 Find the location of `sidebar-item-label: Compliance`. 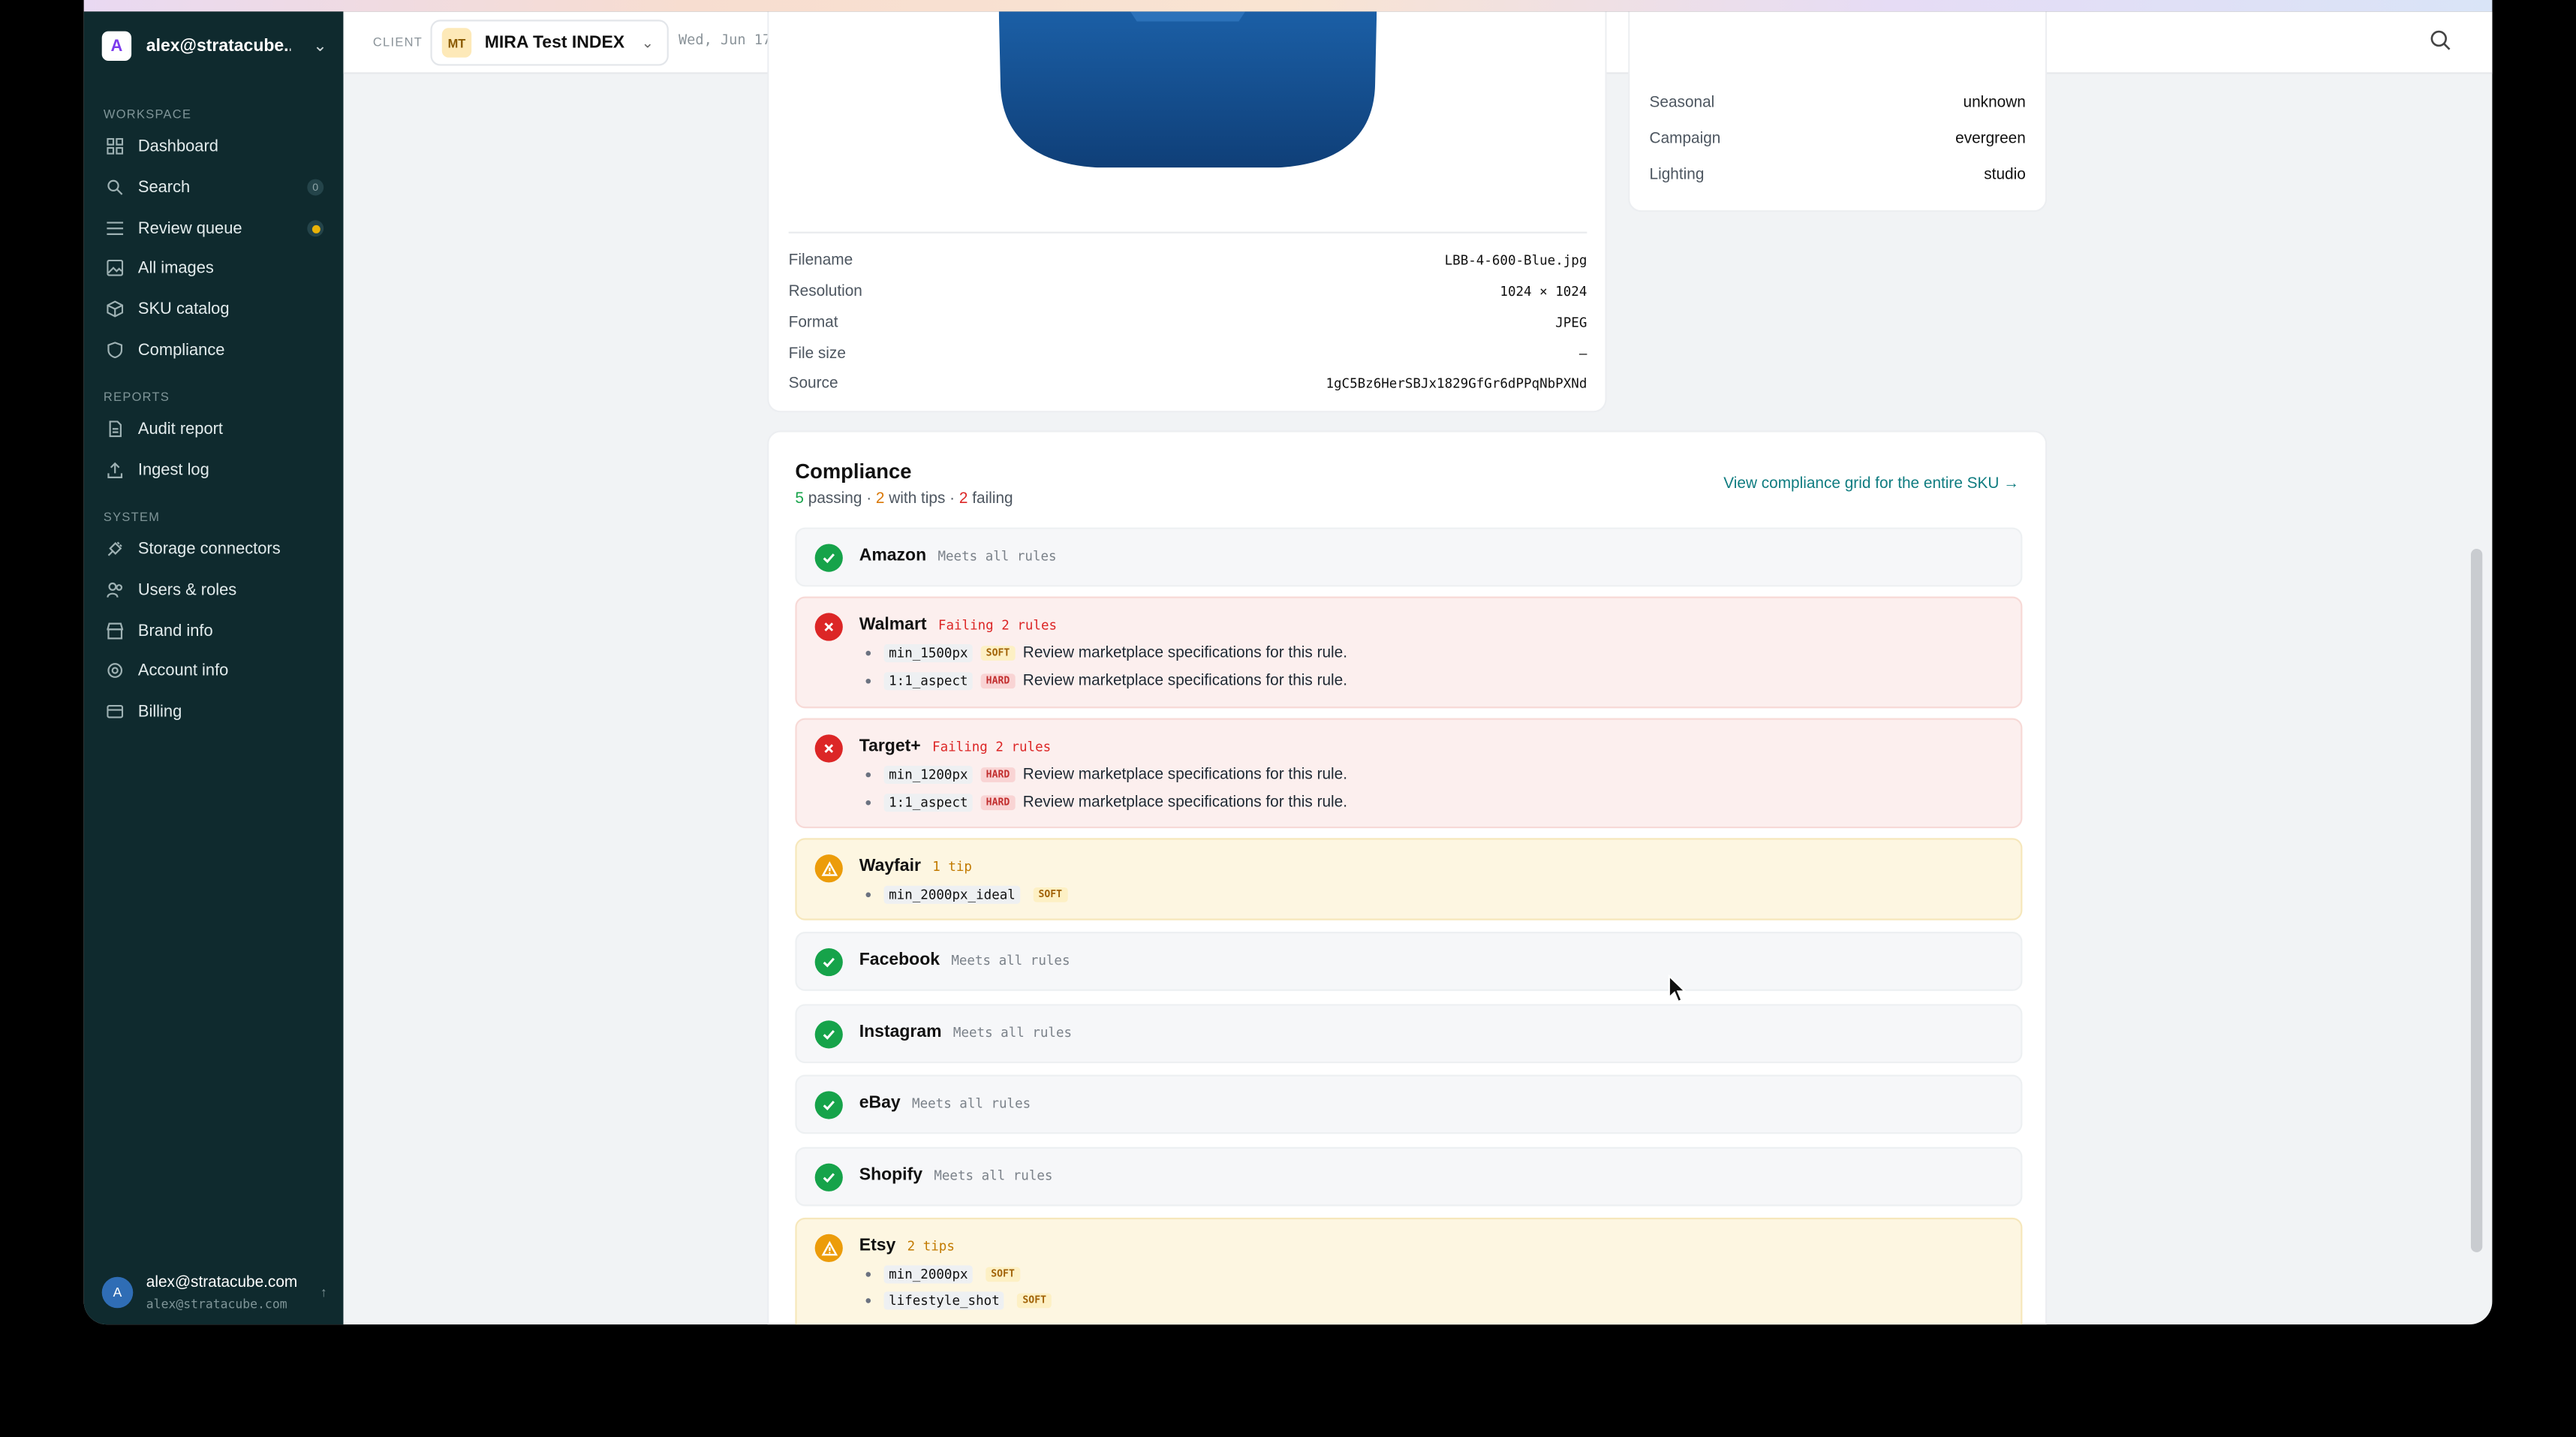

sidebar-item-label: Compliance is located at coordinates (181, 350).